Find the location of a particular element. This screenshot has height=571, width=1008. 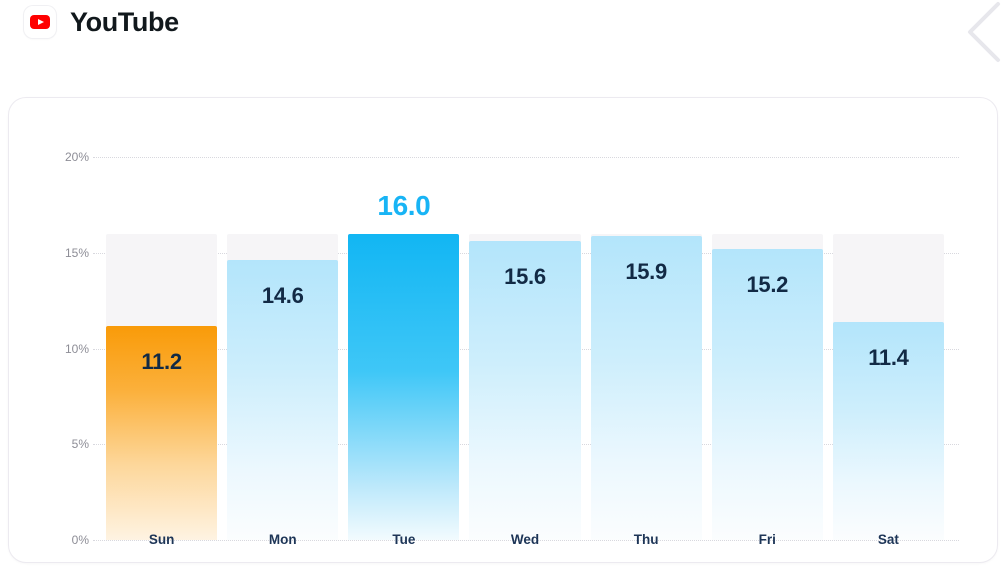

bar-value-highlight-tue: 16.0 is located at coordinates (404, 205).